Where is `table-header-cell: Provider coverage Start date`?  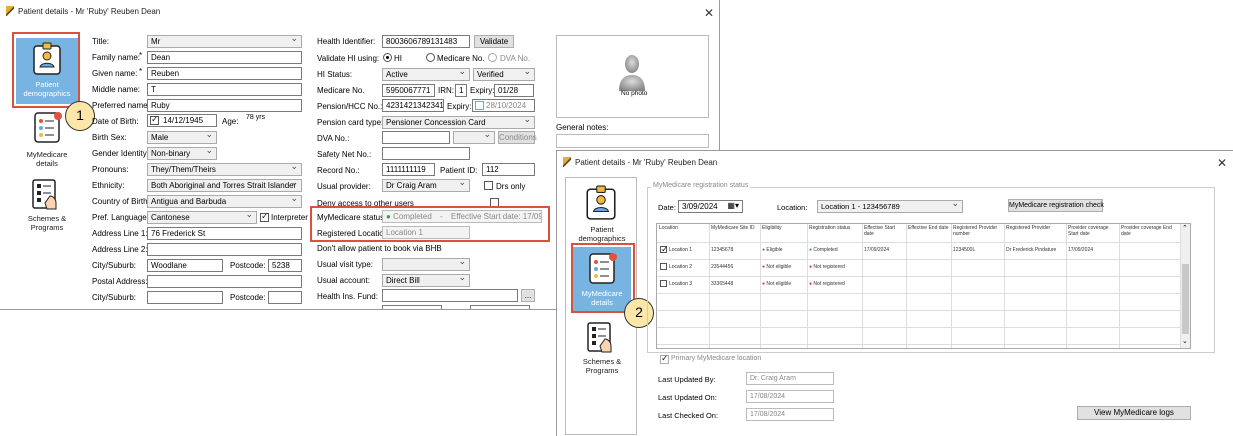 table-header-cell: Provider coverage Start date is located at coordinates (1088, 231).